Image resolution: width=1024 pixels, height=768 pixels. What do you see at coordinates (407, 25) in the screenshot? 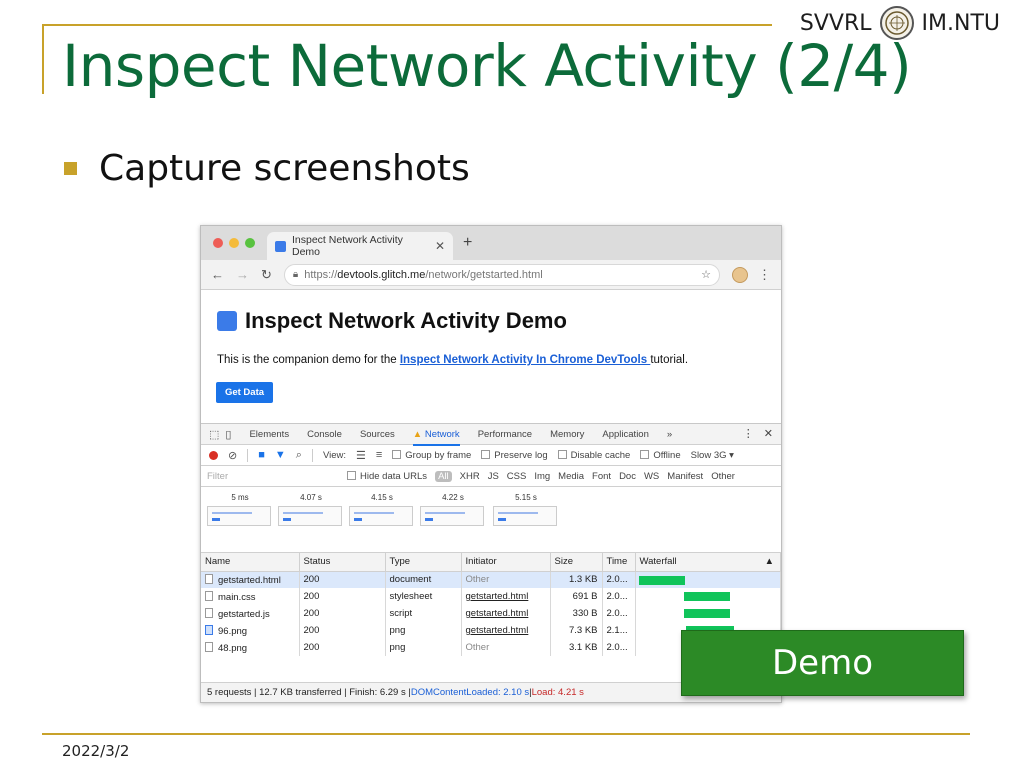
I see `header-rule` at bounding box center [407, 25].